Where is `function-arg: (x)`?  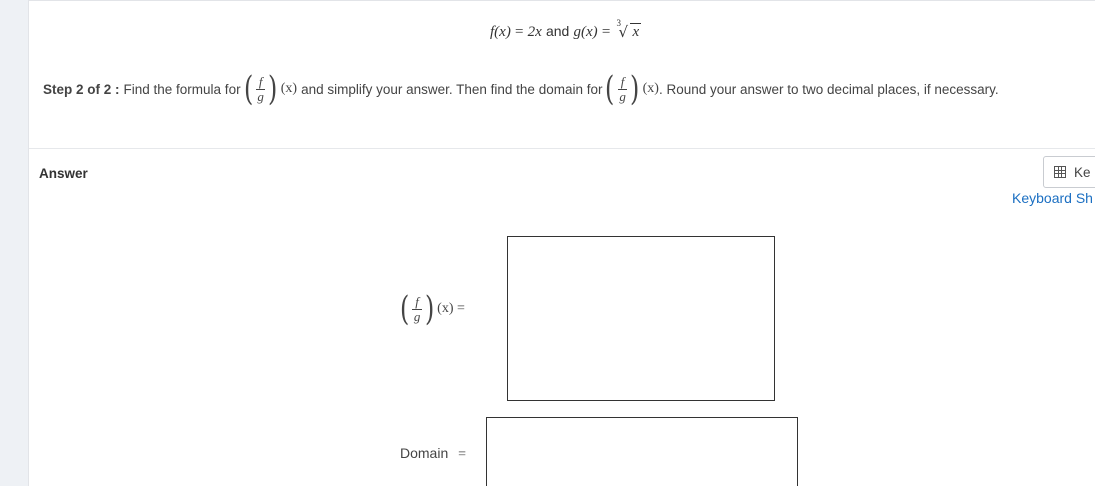
function-arg: (x) is located at coordinates (289, 88).